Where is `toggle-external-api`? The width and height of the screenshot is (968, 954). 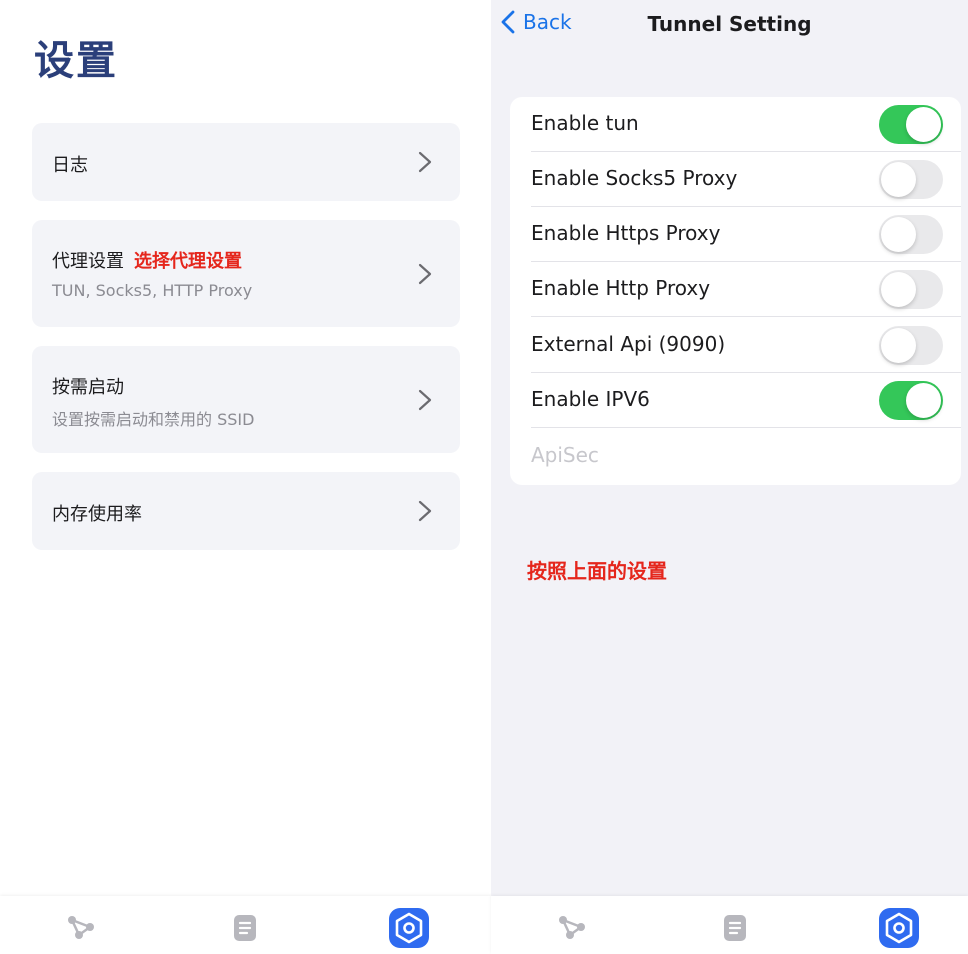 toggle-external-api is located at coordinates (911, 345).